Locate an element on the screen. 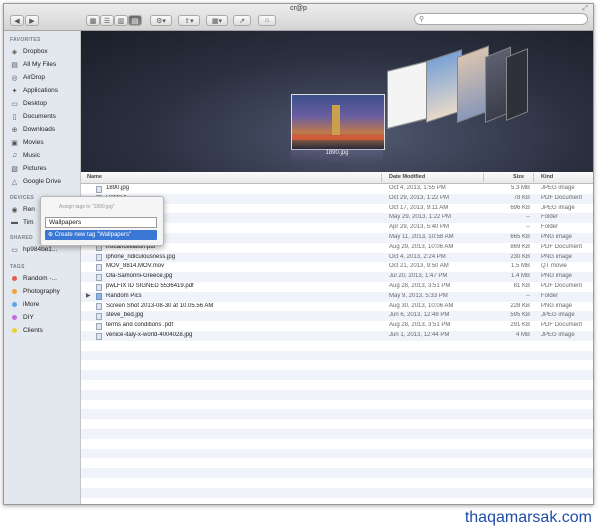  sidebar-item-documents: ▯ Documents is located at coordinates (44, 116).